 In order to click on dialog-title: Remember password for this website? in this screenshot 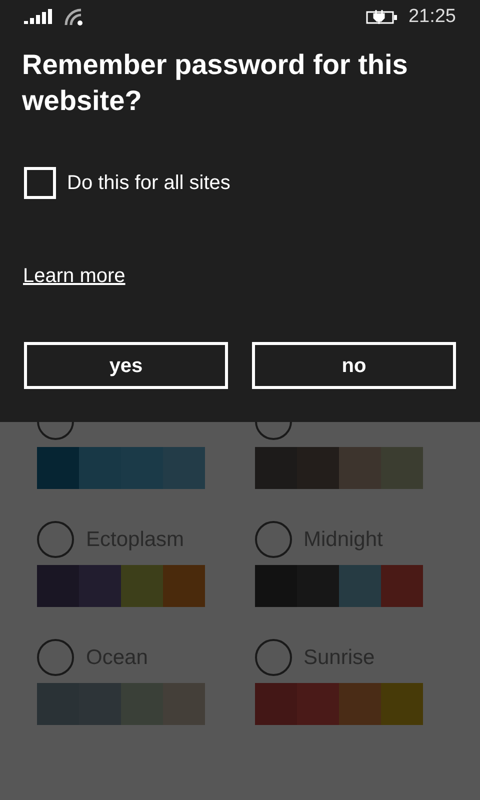, I will do `click(215, 83)`.